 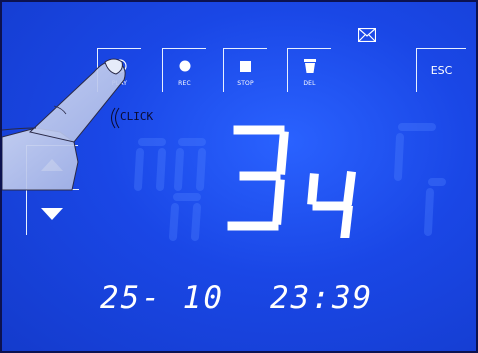 I want to click on stop-button: STOP, so click(x=245, y=70).